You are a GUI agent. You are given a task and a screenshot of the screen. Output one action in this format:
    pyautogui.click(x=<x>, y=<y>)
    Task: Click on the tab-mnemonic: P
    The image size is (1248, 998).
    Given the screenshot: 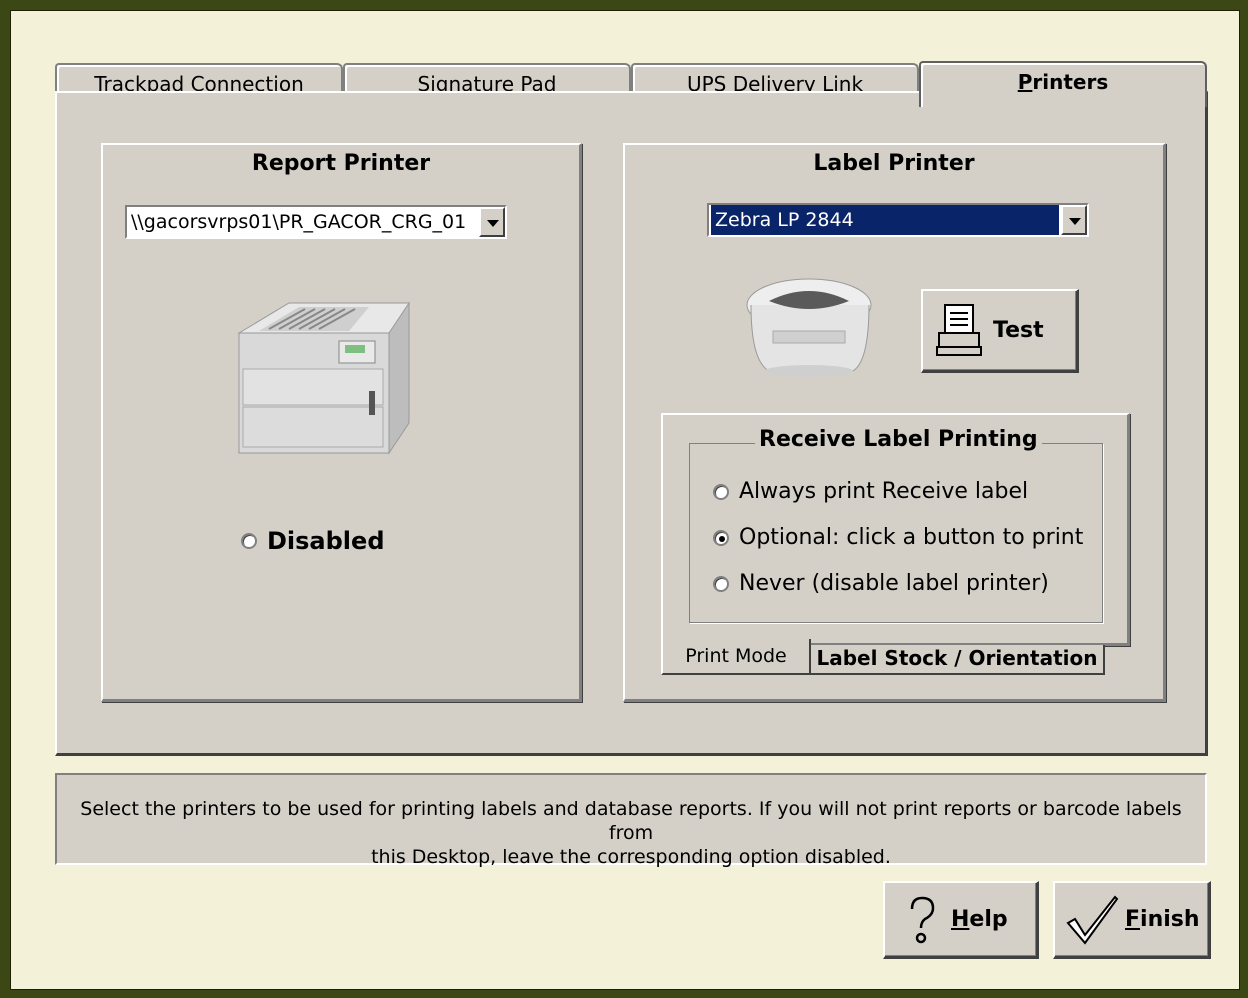 What is the action you would take?
    pyautogui.click(x=1025, y=82)
    